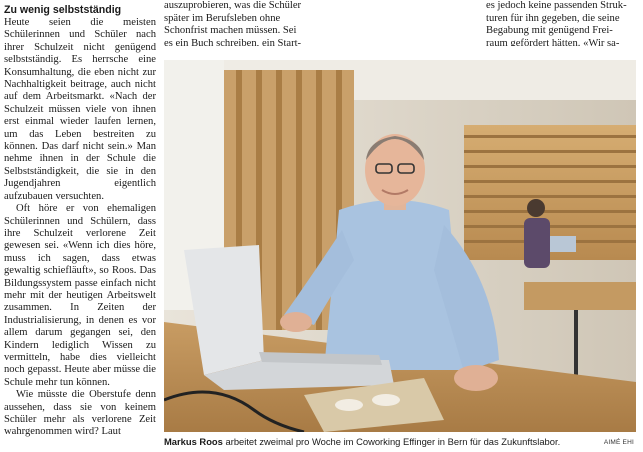  What do you see at coordinates (193, 441) in the screenshot?
I see `caption-name: Markus Roos` at bounding box center [193, 441].